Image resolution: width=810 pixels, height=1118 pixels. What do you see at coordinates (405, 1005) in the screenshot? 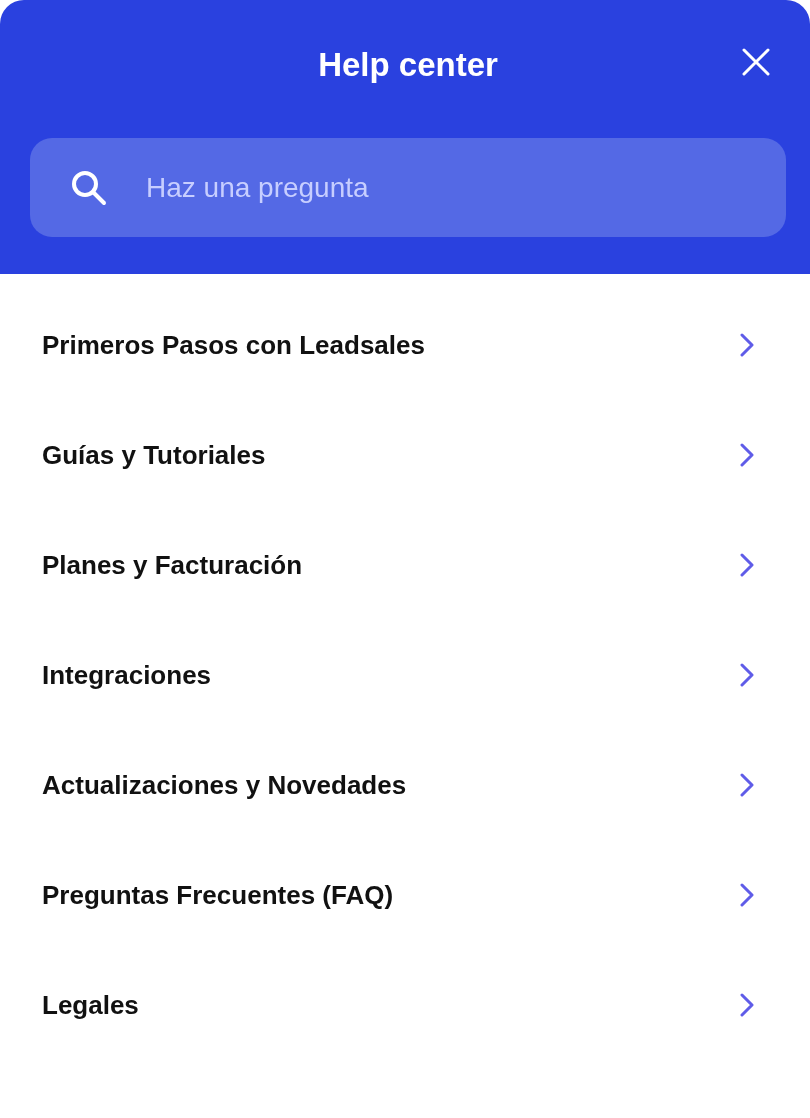
I see `category-link: Legales` at bounding box center [405, 1005].